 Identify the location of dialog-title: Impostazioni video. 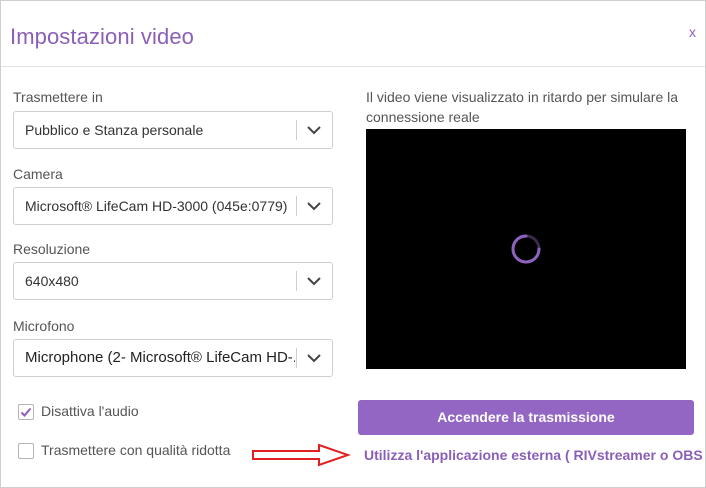
(102, 36).